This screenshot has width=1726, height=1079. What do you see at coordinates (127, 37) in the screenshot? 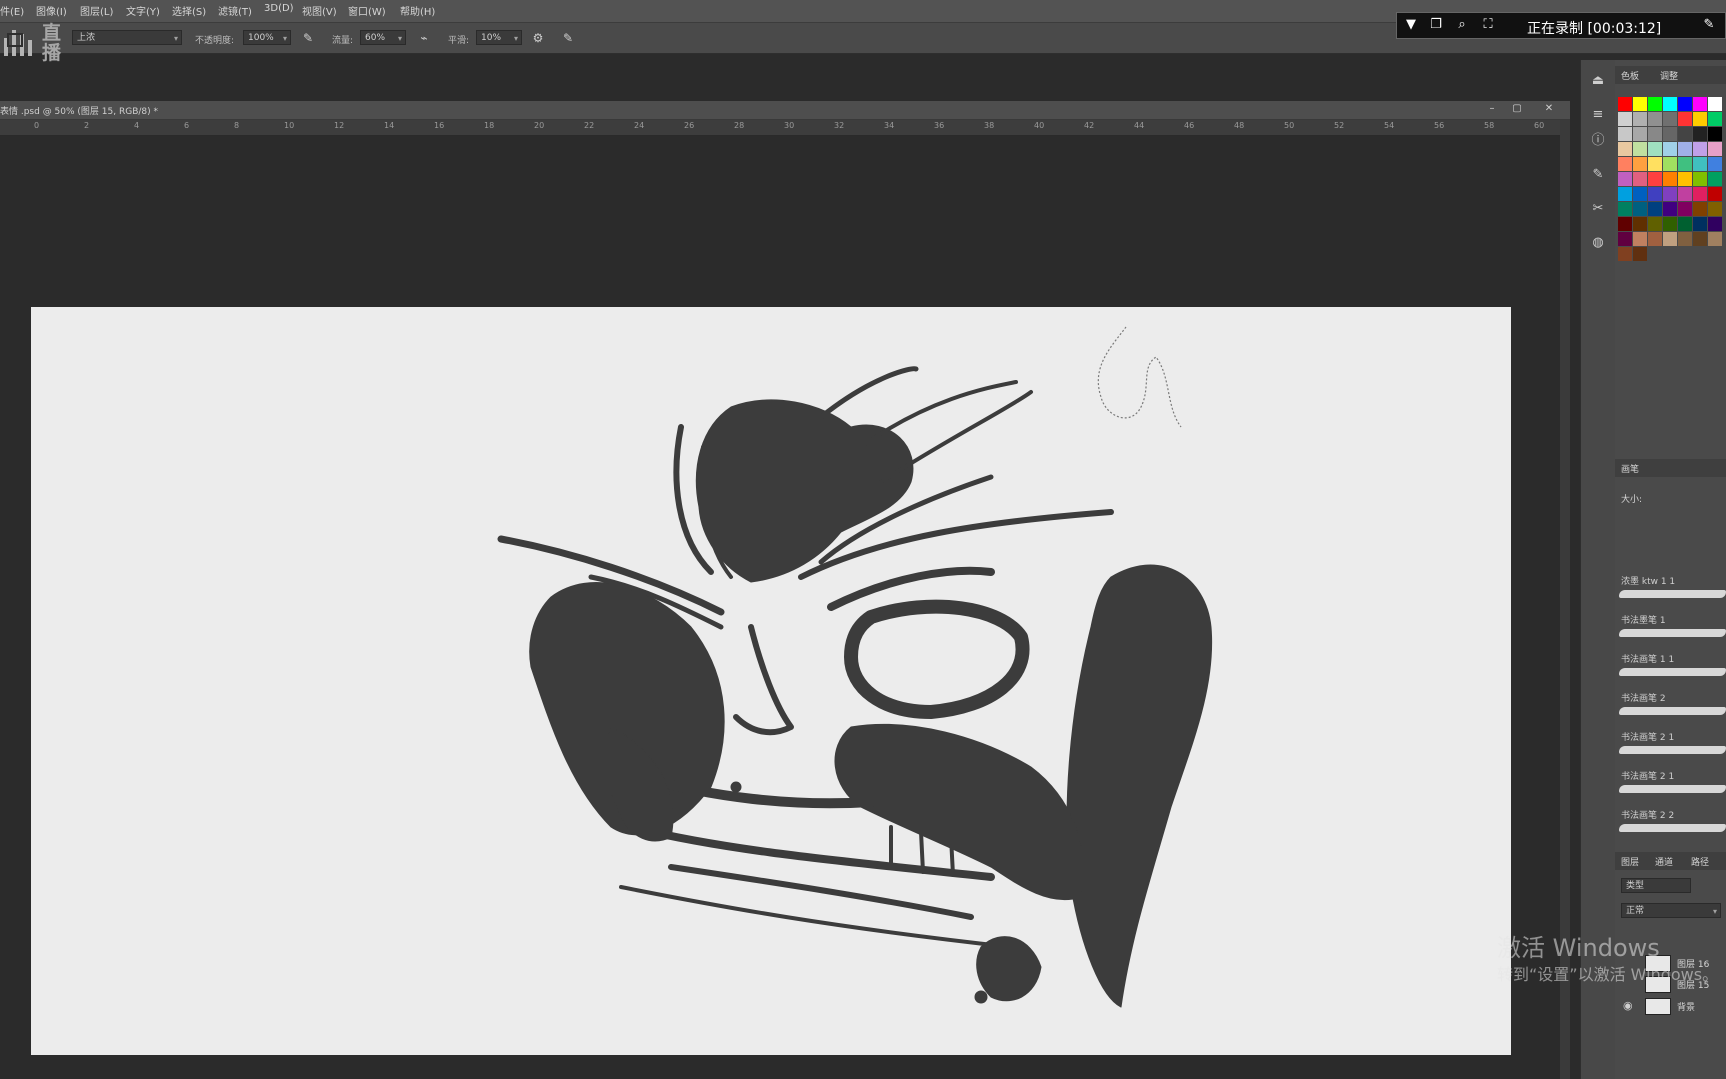
I see `brush-preset-picker: 上浓 ▾` at bounding box center [127, 37].